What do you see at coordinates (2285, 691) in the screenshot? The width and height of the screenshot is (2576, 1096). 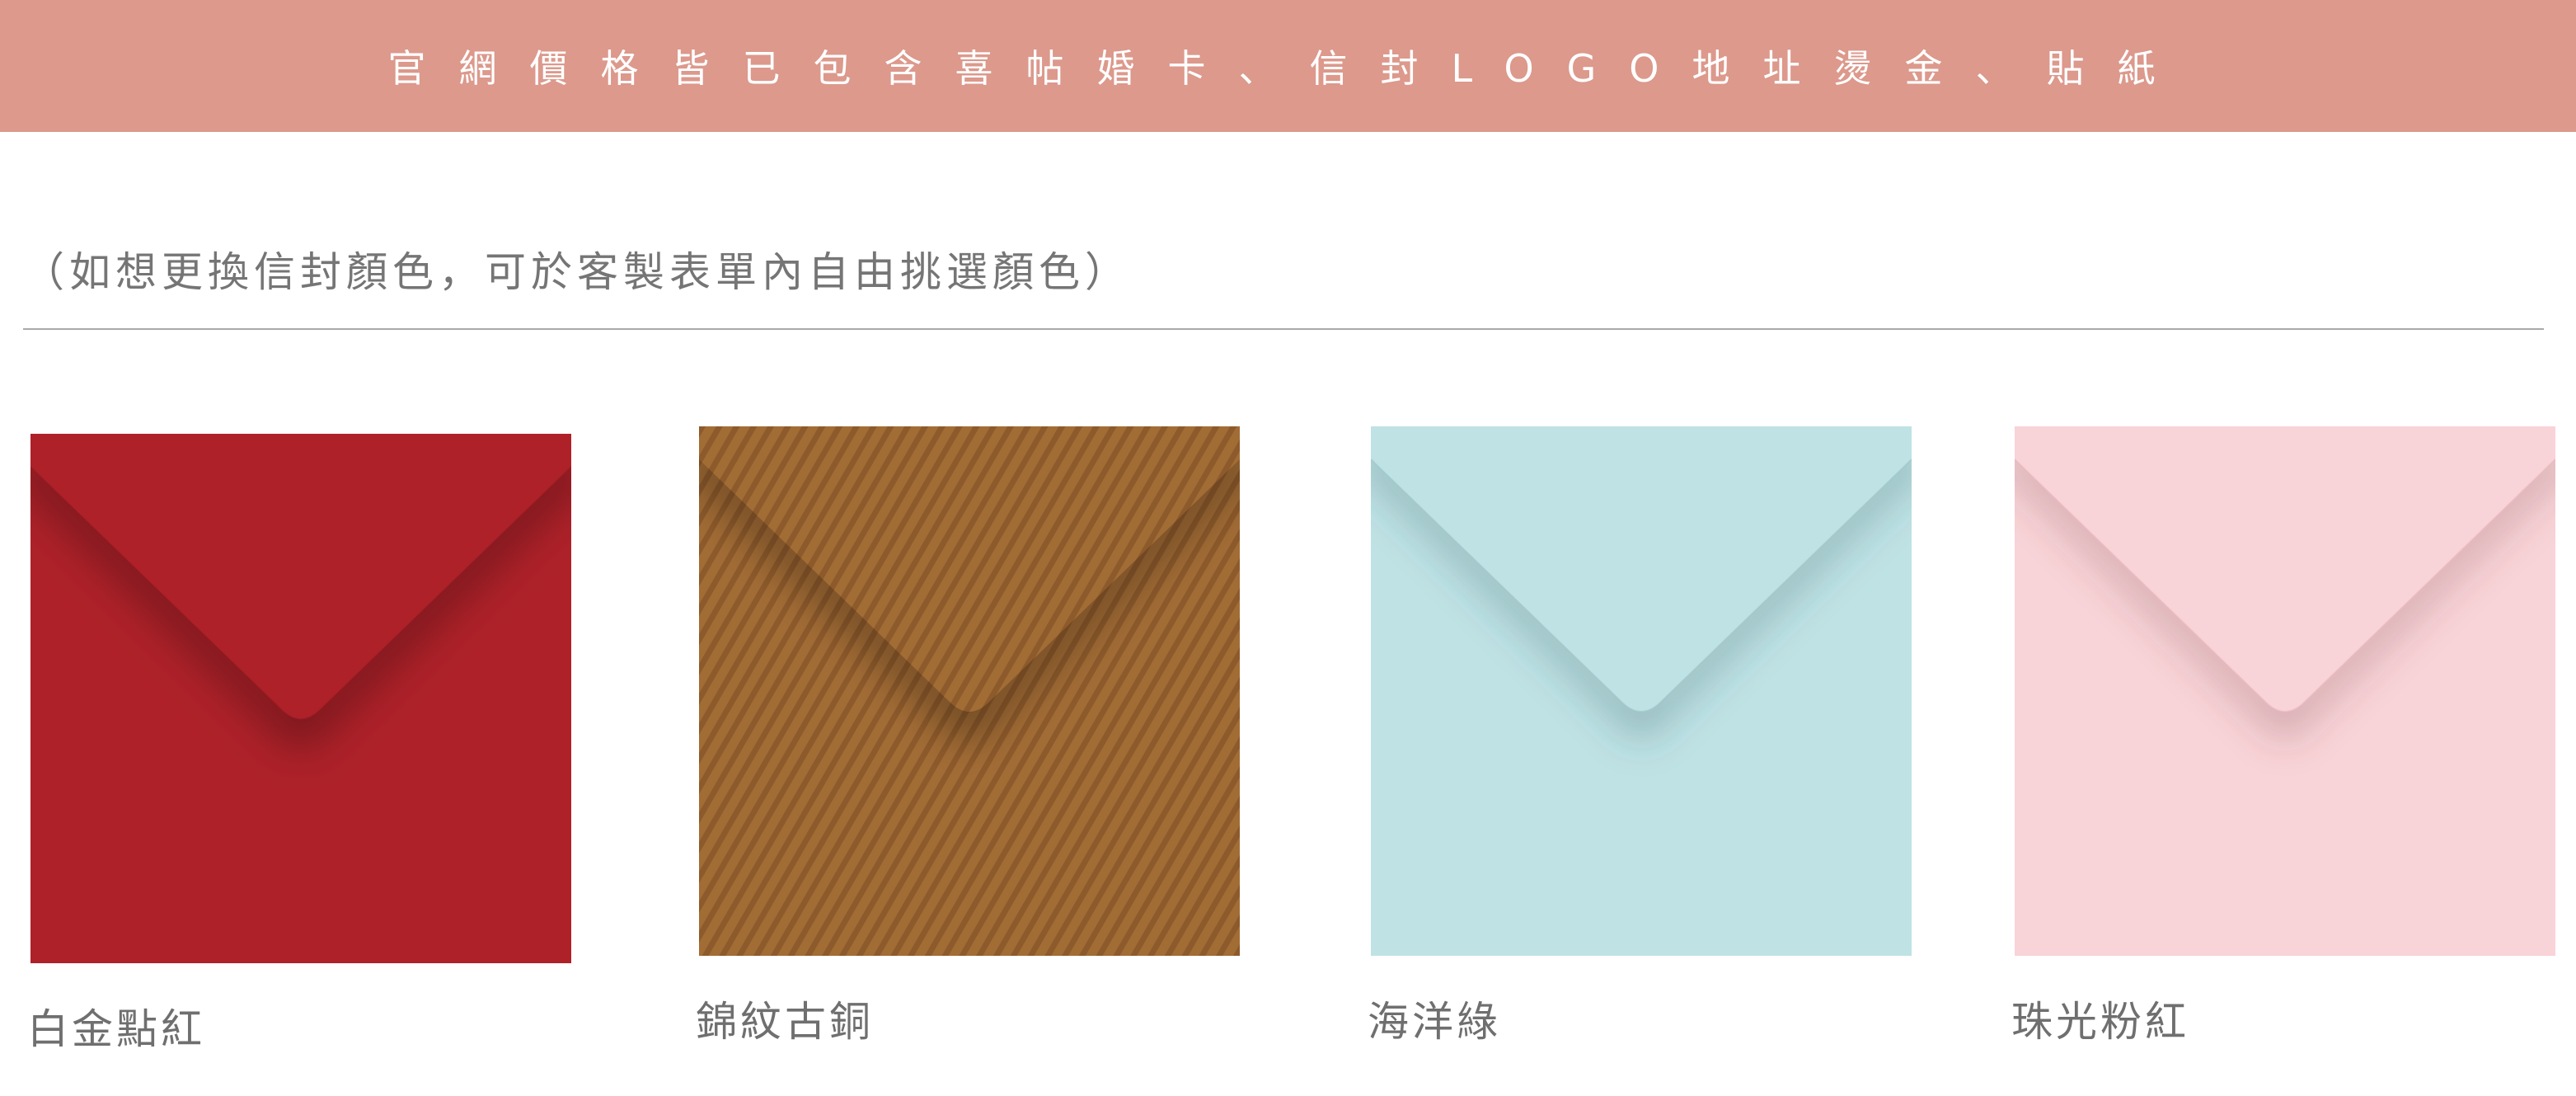 I see `envelope-swatch-pearl-pink` at bounding box center [2285, 691].